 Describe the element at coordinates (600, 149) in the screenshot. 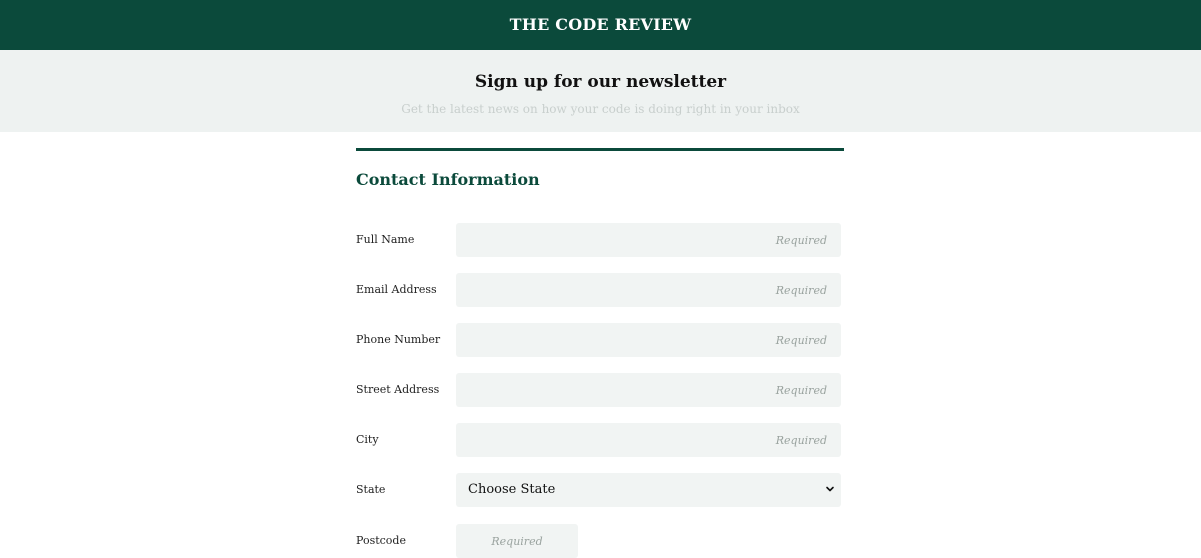

I see `section-divider` at that location.